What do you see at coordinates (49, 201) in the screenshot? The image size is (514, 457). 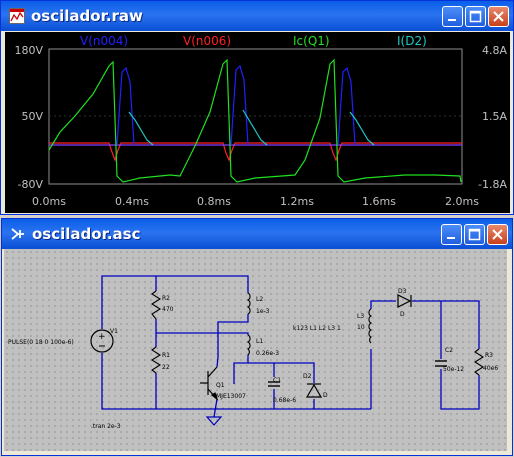 I see `x-tick: 0.0ms` at bounding box center [49, 201].